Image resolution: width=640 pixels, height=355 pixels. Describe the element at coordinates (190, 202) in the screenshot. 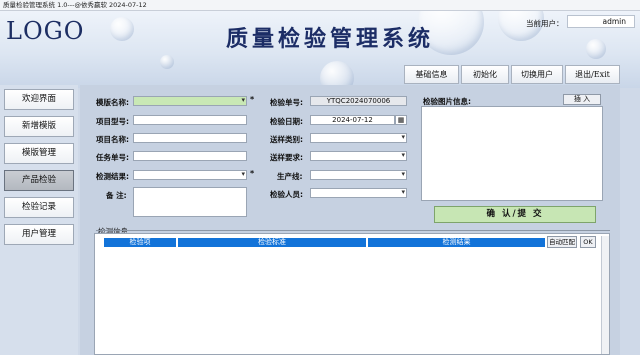

I see `remark-textarea` at that location.